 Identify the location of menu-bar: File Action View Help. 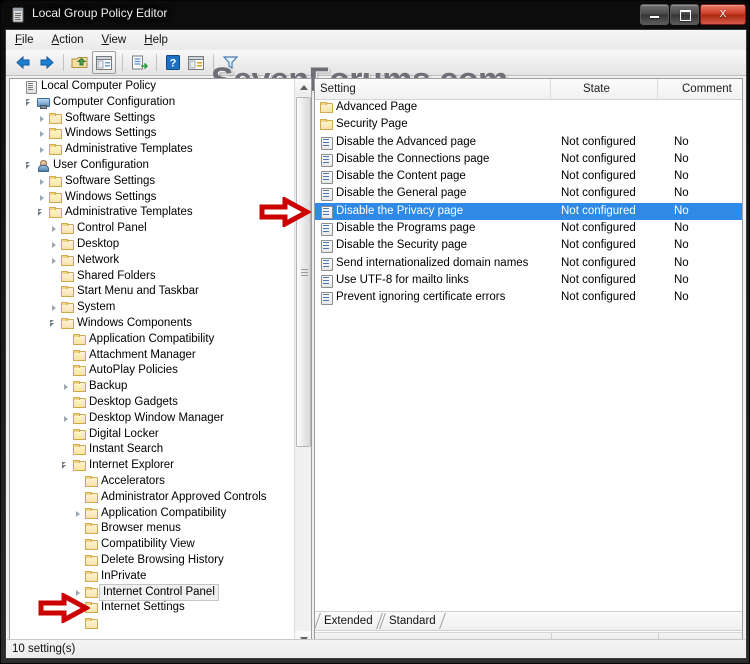
(376, 40).